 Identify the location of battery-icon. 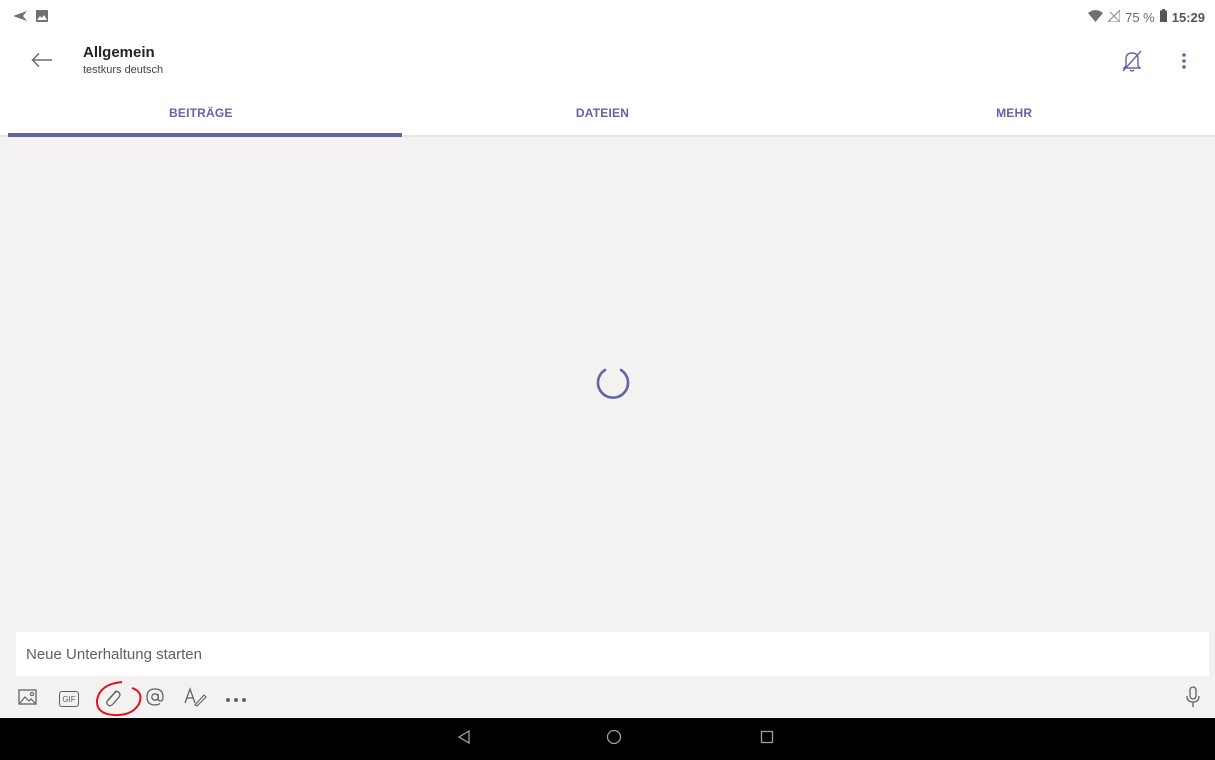
(1163, 17).